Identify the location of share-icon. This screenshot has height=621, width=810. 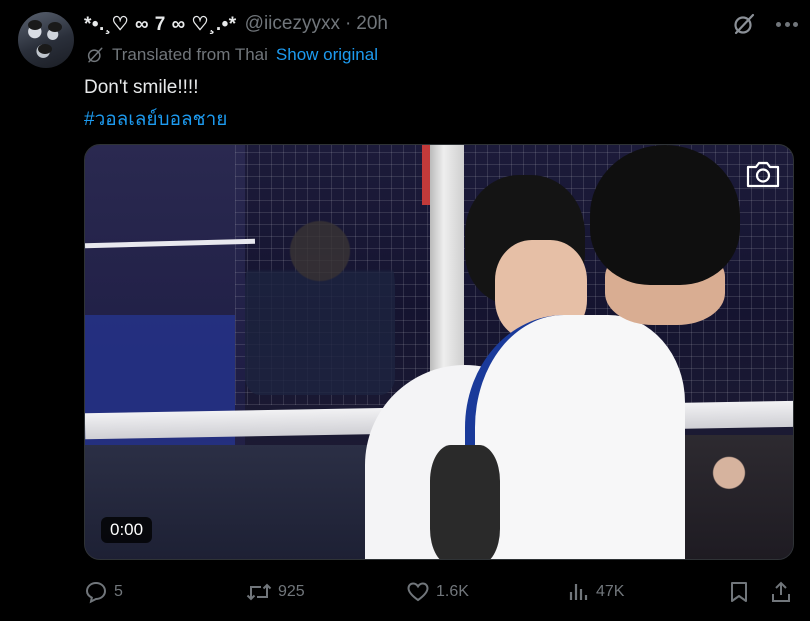
(781, 591).